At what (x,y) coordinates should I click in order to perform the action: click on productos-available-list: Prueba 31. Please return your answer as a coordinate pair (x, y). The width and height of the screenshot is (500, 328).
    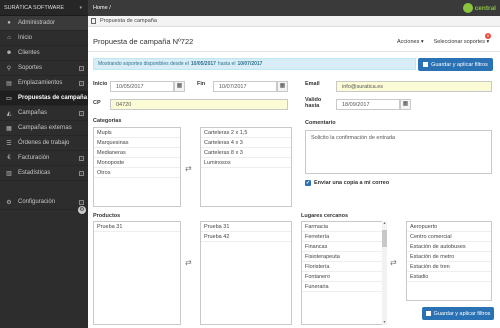
    Looking at the image, I should click on (137, 273).